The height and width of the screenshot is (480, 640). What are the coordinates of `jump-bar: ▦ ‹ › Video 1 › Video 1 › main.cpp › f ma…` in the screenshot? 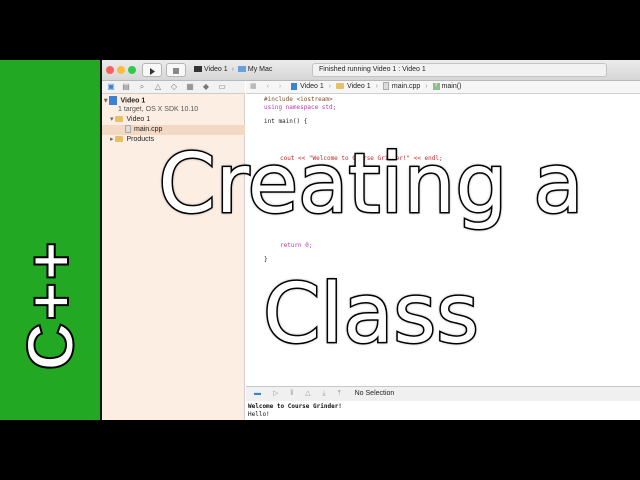 It's located at (443, 87).